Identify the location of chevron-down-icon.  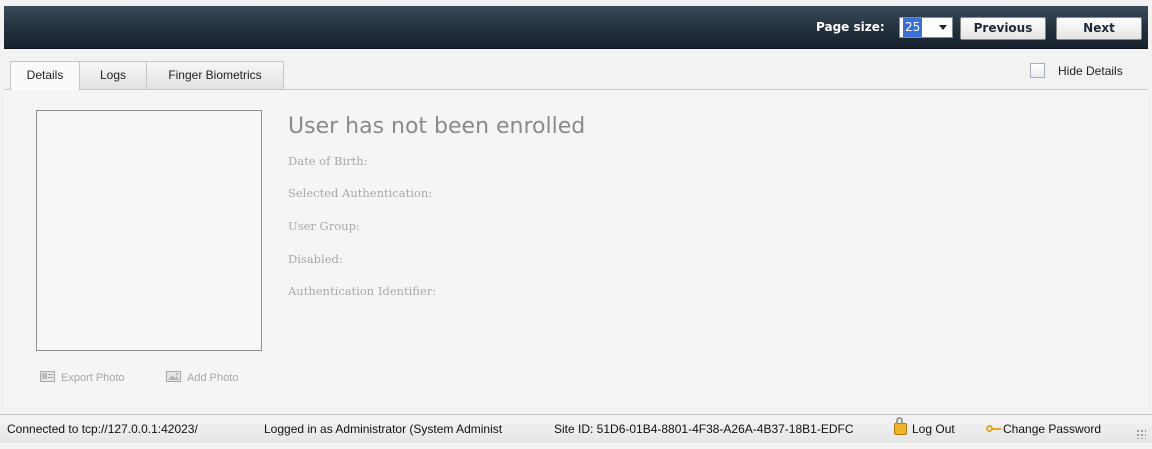
(943, 27).